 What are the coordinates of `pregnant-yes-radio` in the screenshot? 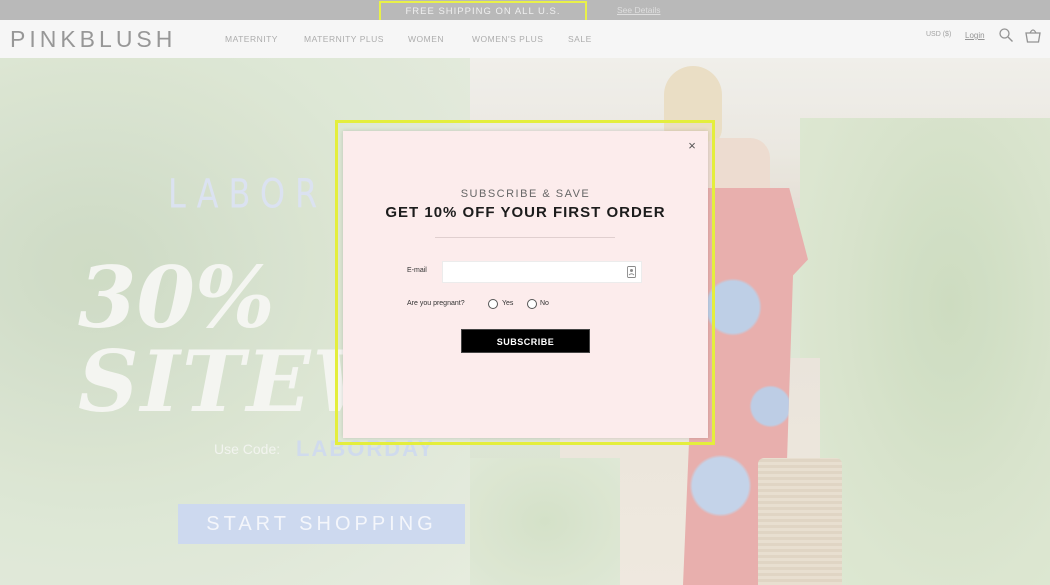 It's located at (493, 304).